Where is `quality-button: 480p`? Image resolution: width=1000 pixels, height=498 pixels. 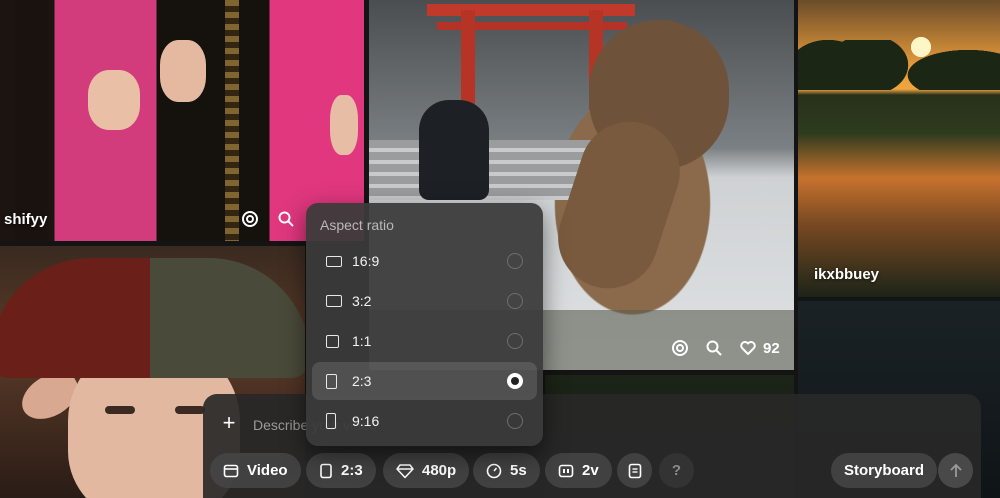
quality-button: 480p is located at coordinates (426, 470).